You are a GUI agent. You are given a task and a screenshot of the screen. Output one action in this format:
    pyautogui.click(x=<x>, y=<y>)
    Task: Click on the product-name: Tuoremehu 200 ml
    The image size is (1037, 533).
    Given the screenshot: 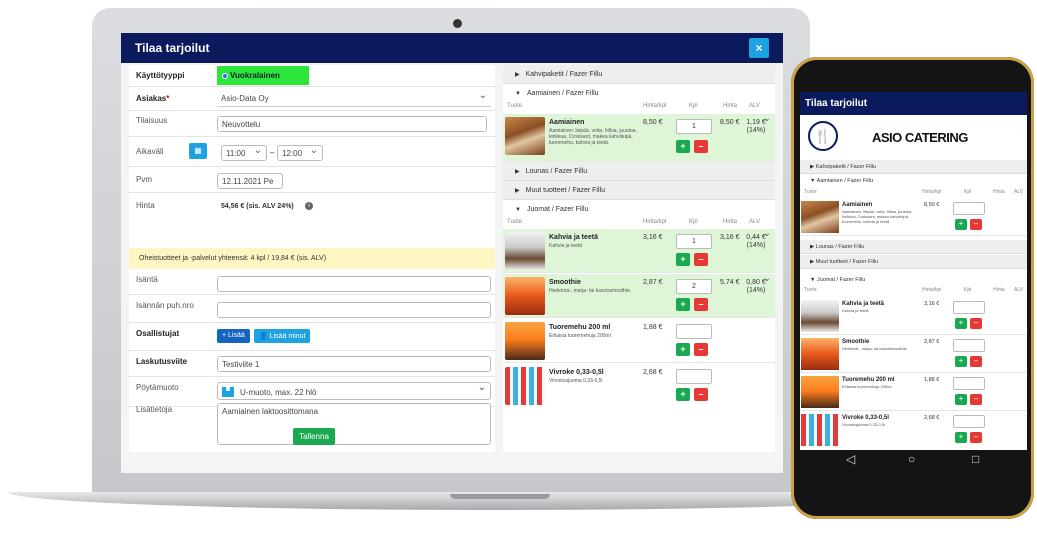 What is the action you would take?
    pyautogui.click(x=868, y=380)
    